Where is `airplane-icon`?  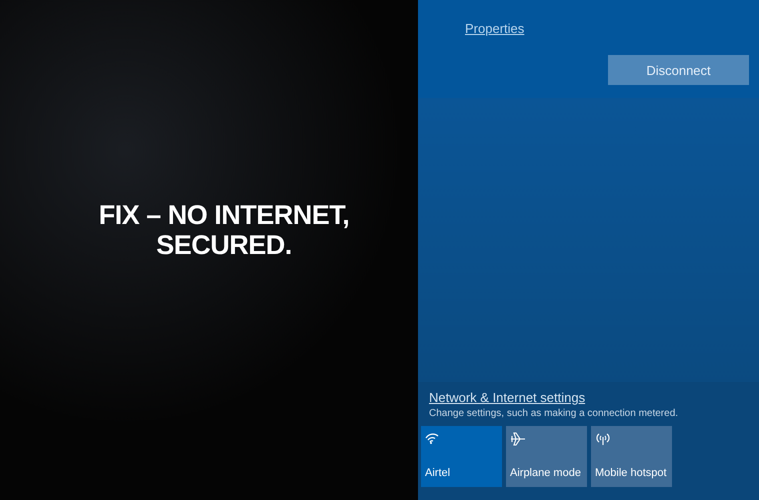 airplane-icon is located at coordinates (518, 439).